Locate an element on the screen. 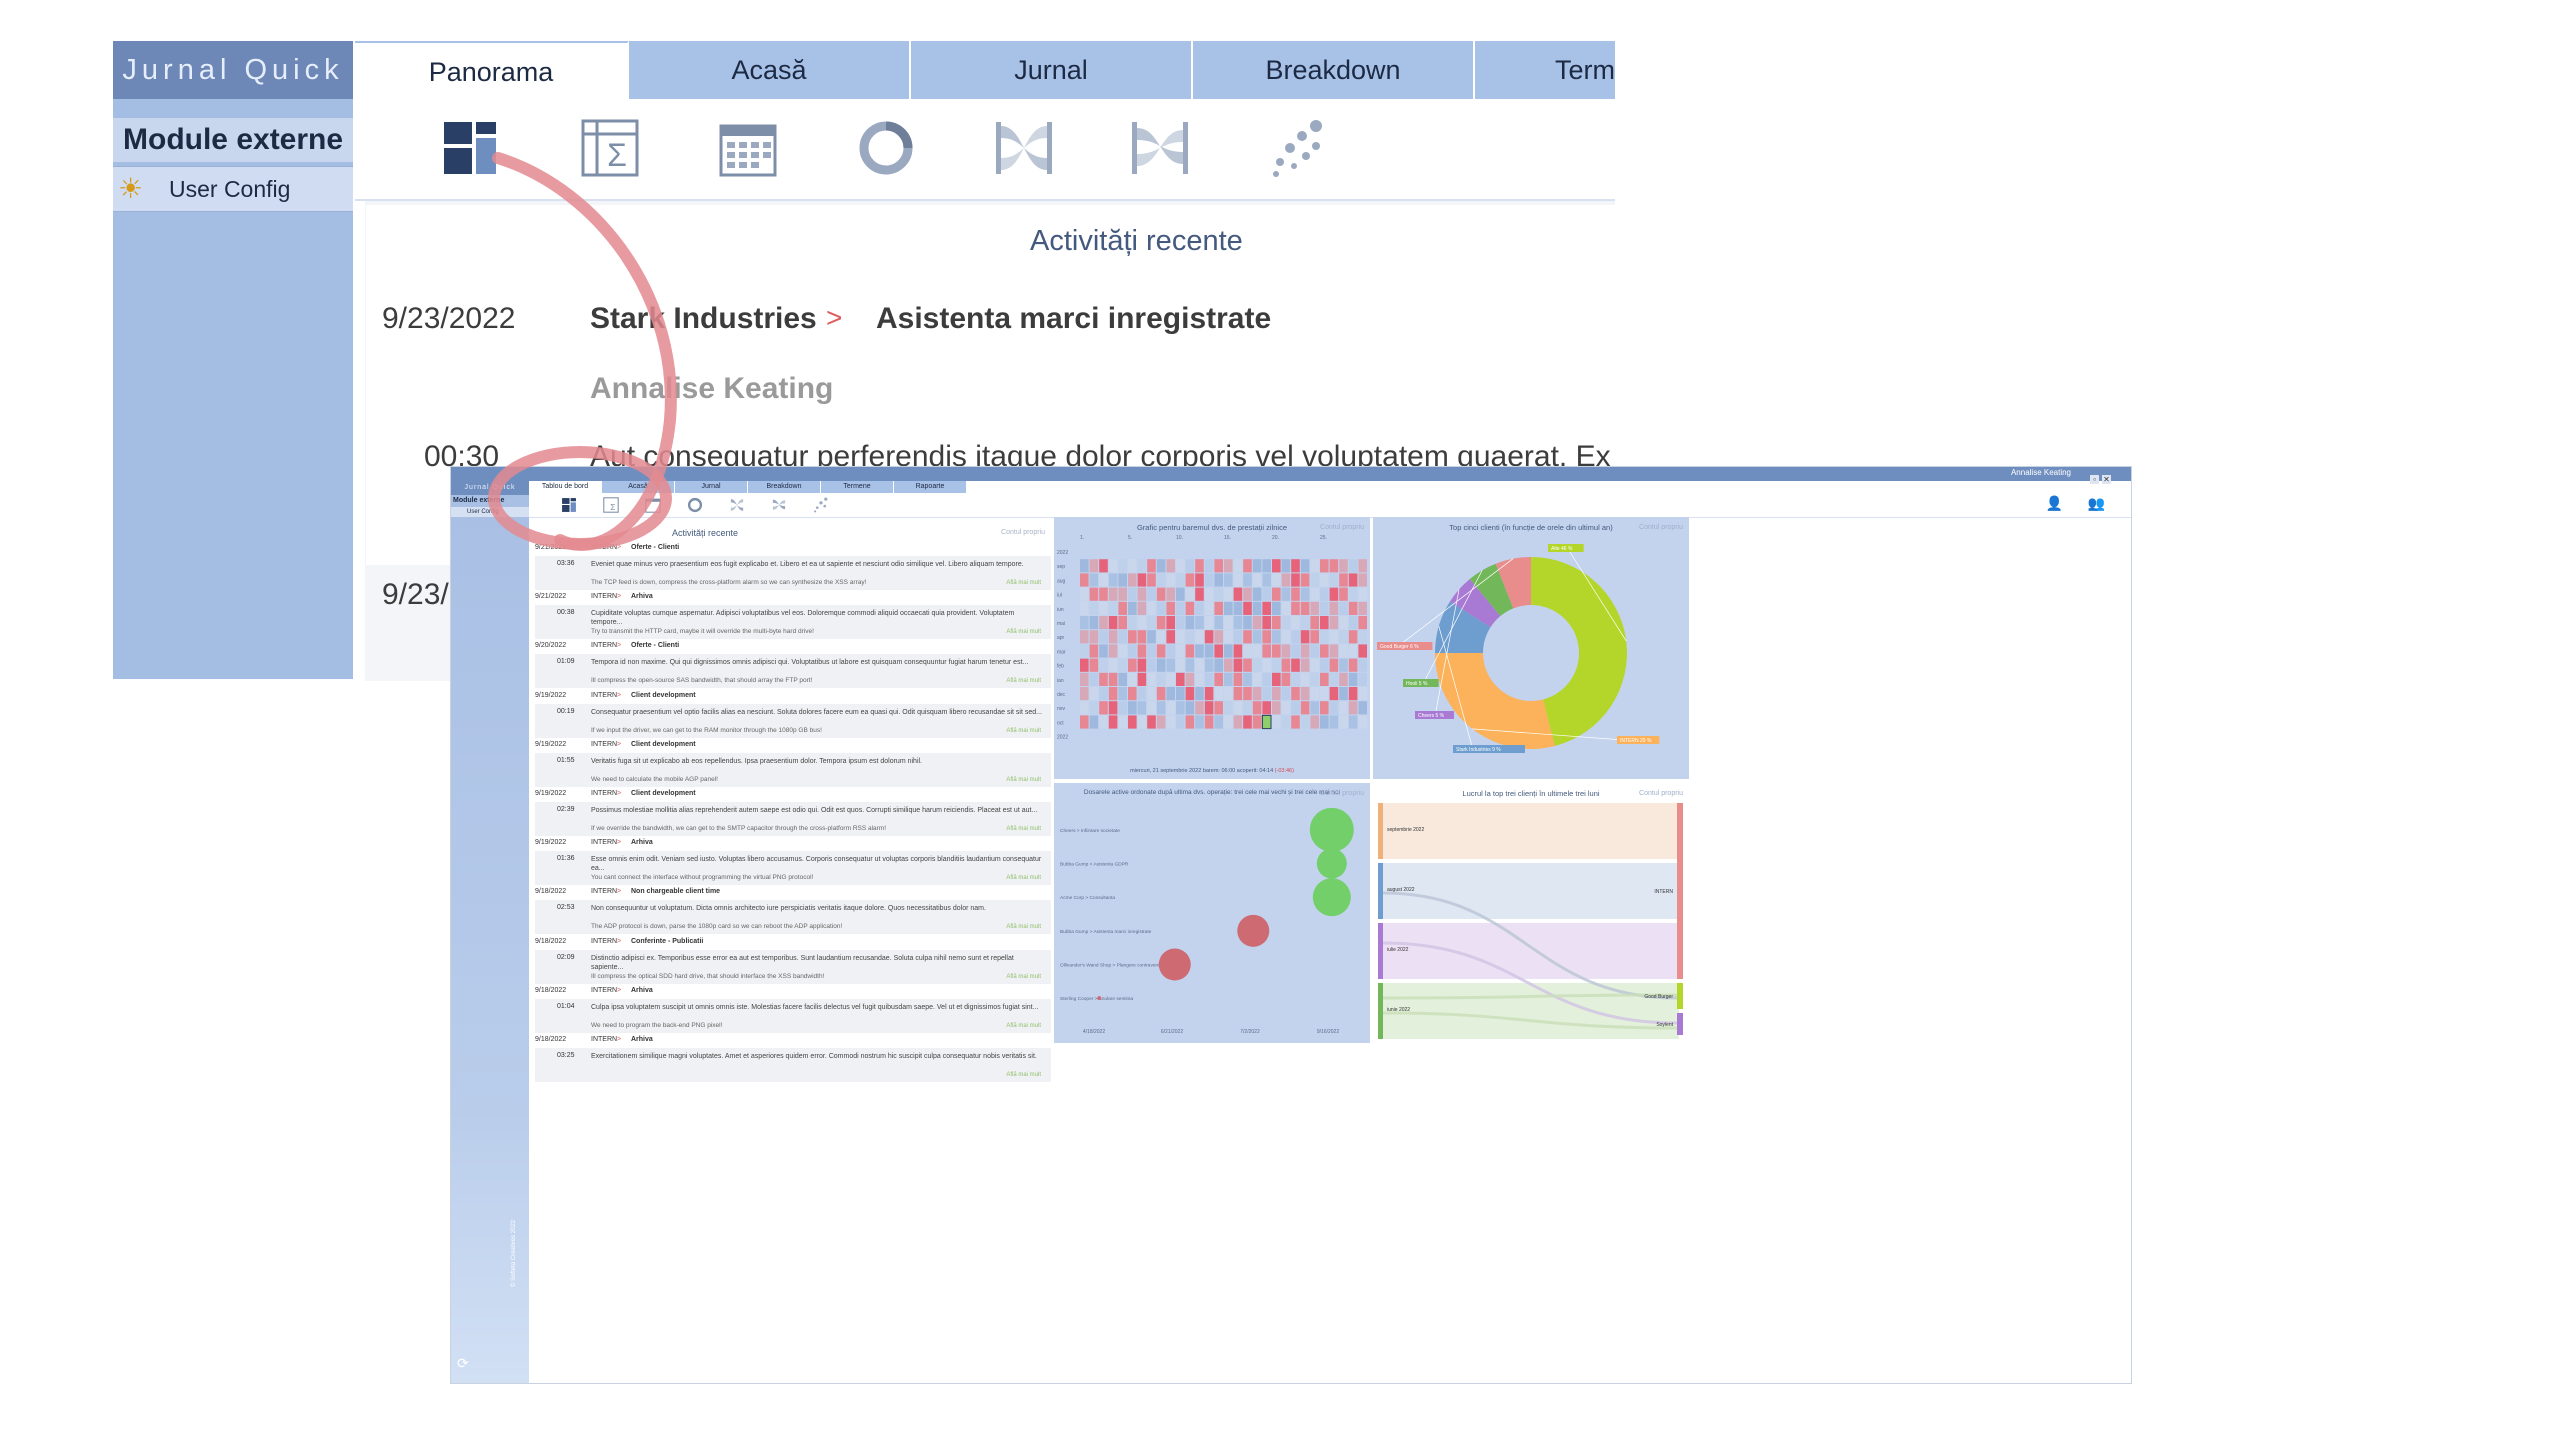  heatmap-row-label: 2022 is located at coordinates (1062, 738).